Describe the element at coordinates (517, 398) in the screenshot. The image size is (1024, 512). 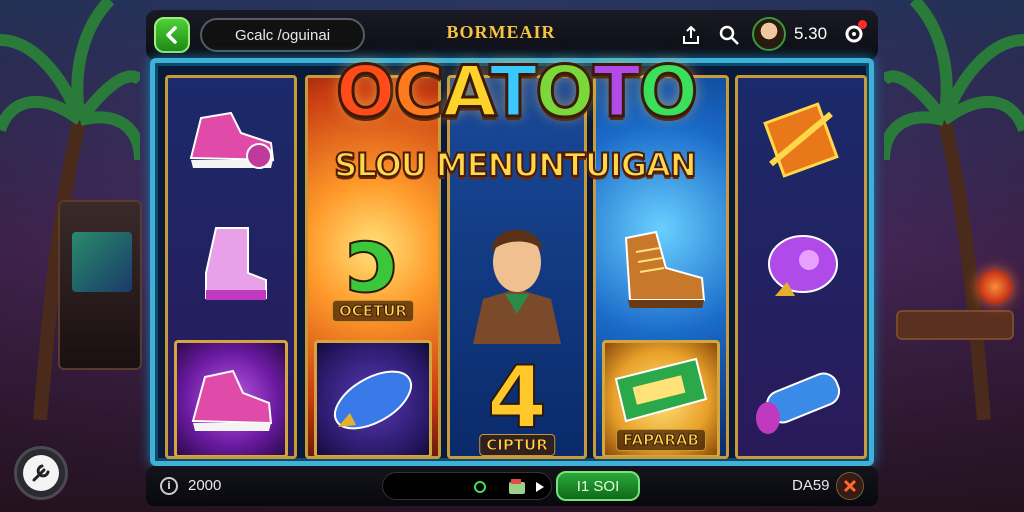
I see `reel-3-glyph: 4` at that location.